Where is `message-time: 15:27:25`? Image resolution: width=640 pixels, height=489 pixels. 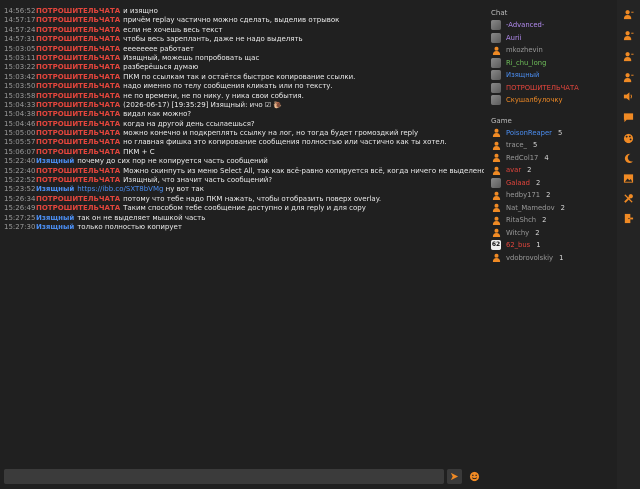
message-time: 15:27:25 is located at coordinates (20, 217).